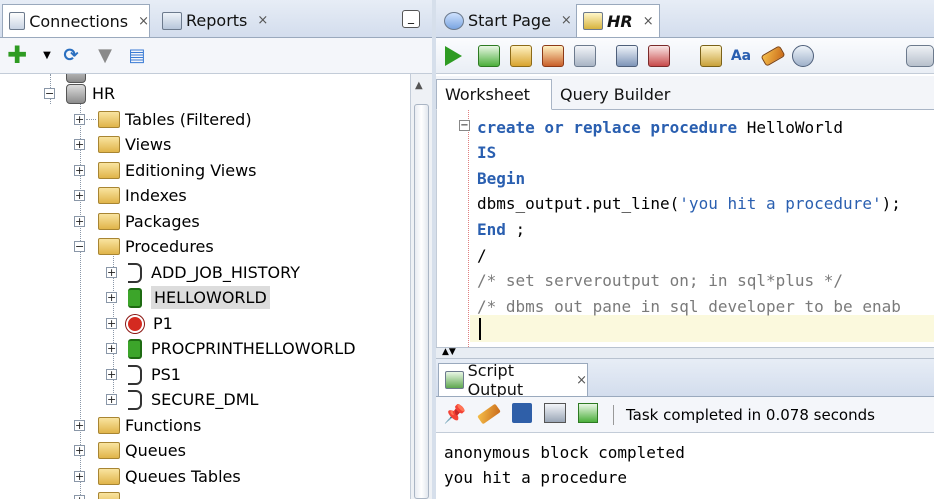 The width and height of the screenshot is (934, 499). What do you see at coordinates (615, 94) in the screenshot?
I see `tab-query-builder: Query Builder` at bounding box center [615, 94].